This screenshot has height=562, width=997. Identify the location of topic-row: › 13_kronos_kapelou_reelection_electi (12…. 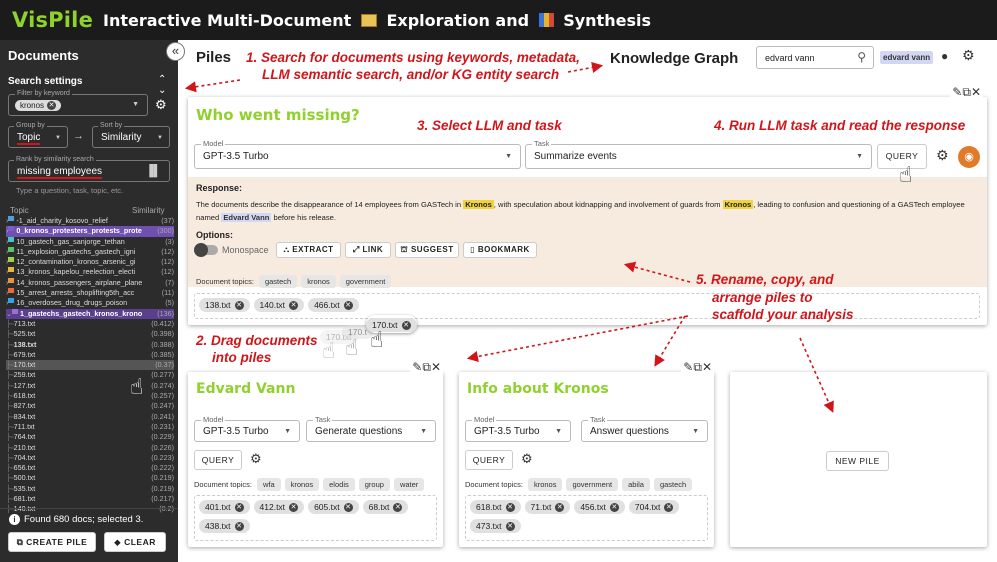
(90, 272).